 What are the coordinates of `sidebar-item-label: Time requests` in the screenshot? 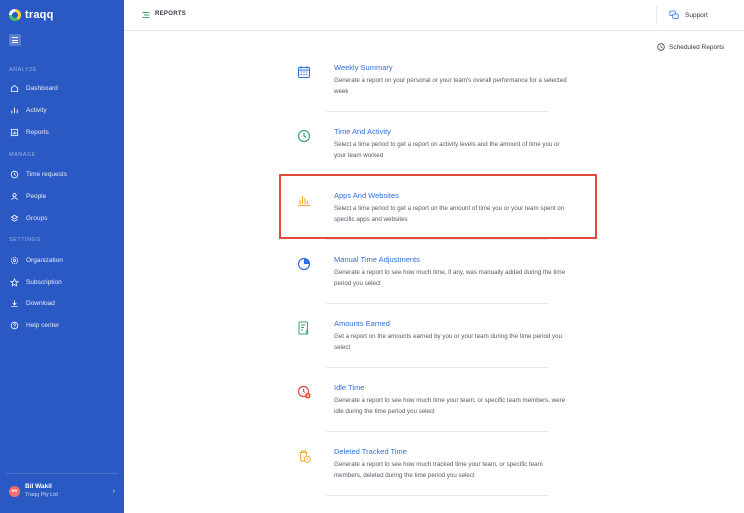 It's located at (46, 174).